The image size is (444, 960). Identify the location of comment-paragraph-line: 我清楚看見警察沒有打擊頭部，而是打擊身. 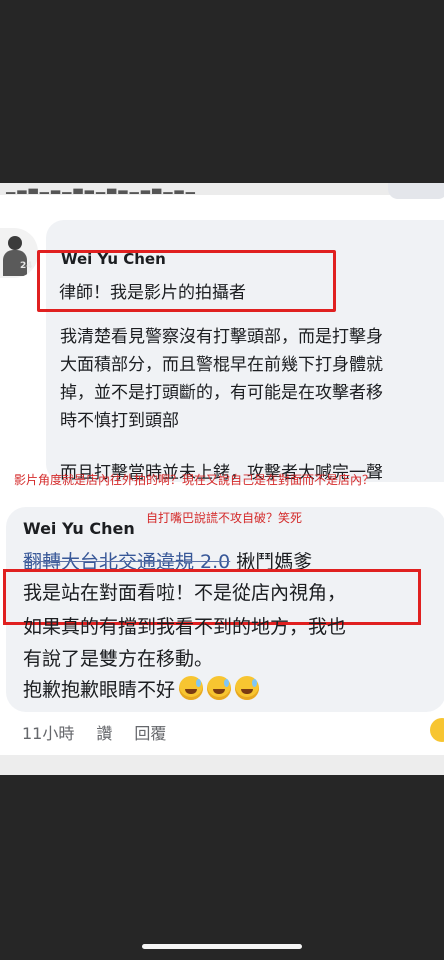
(221, 337).